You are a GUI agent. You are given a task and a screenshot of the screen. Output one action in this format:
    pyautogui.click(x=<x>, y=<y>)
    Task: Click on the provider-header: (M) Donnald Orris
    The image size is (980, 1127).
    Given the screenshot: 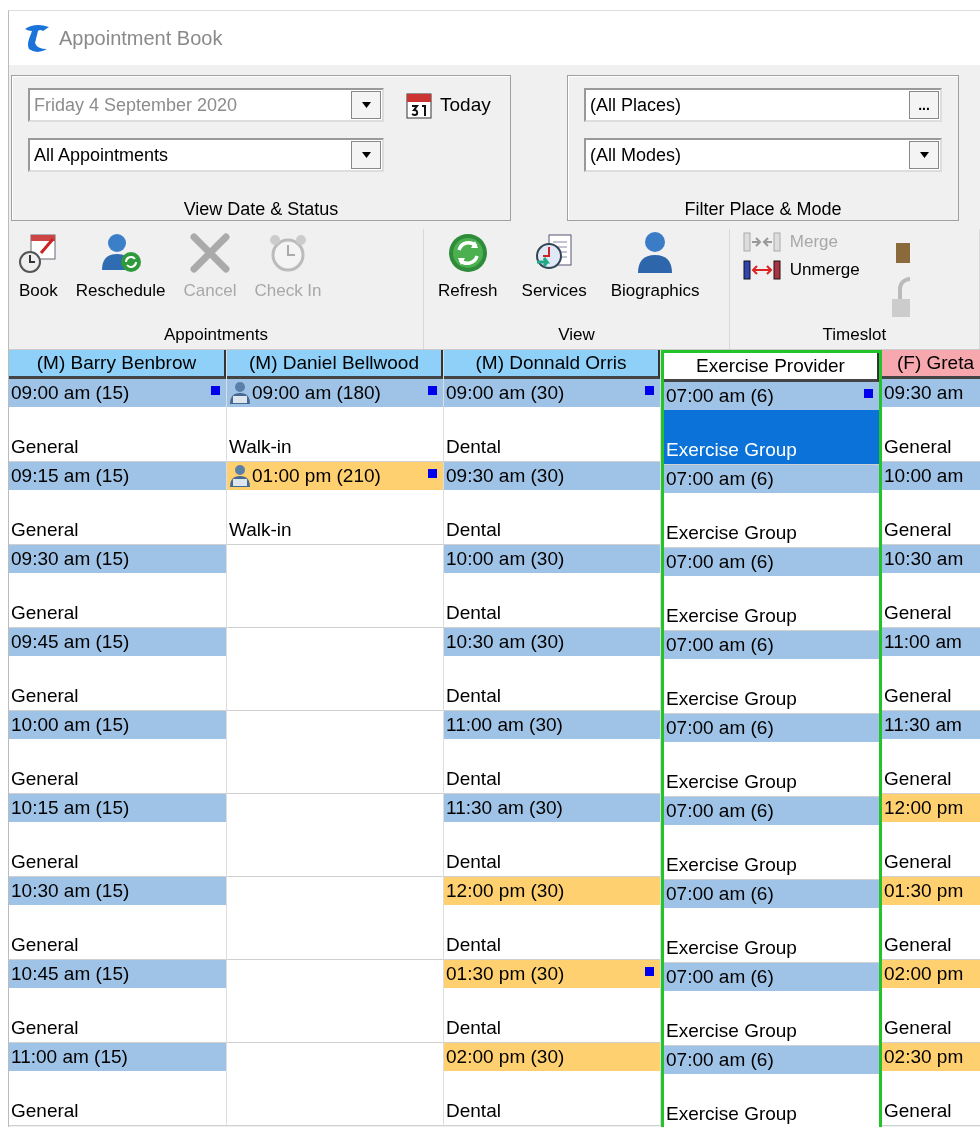 What is the action you would take?
    pyautogui.click(x=552, y=364)
    